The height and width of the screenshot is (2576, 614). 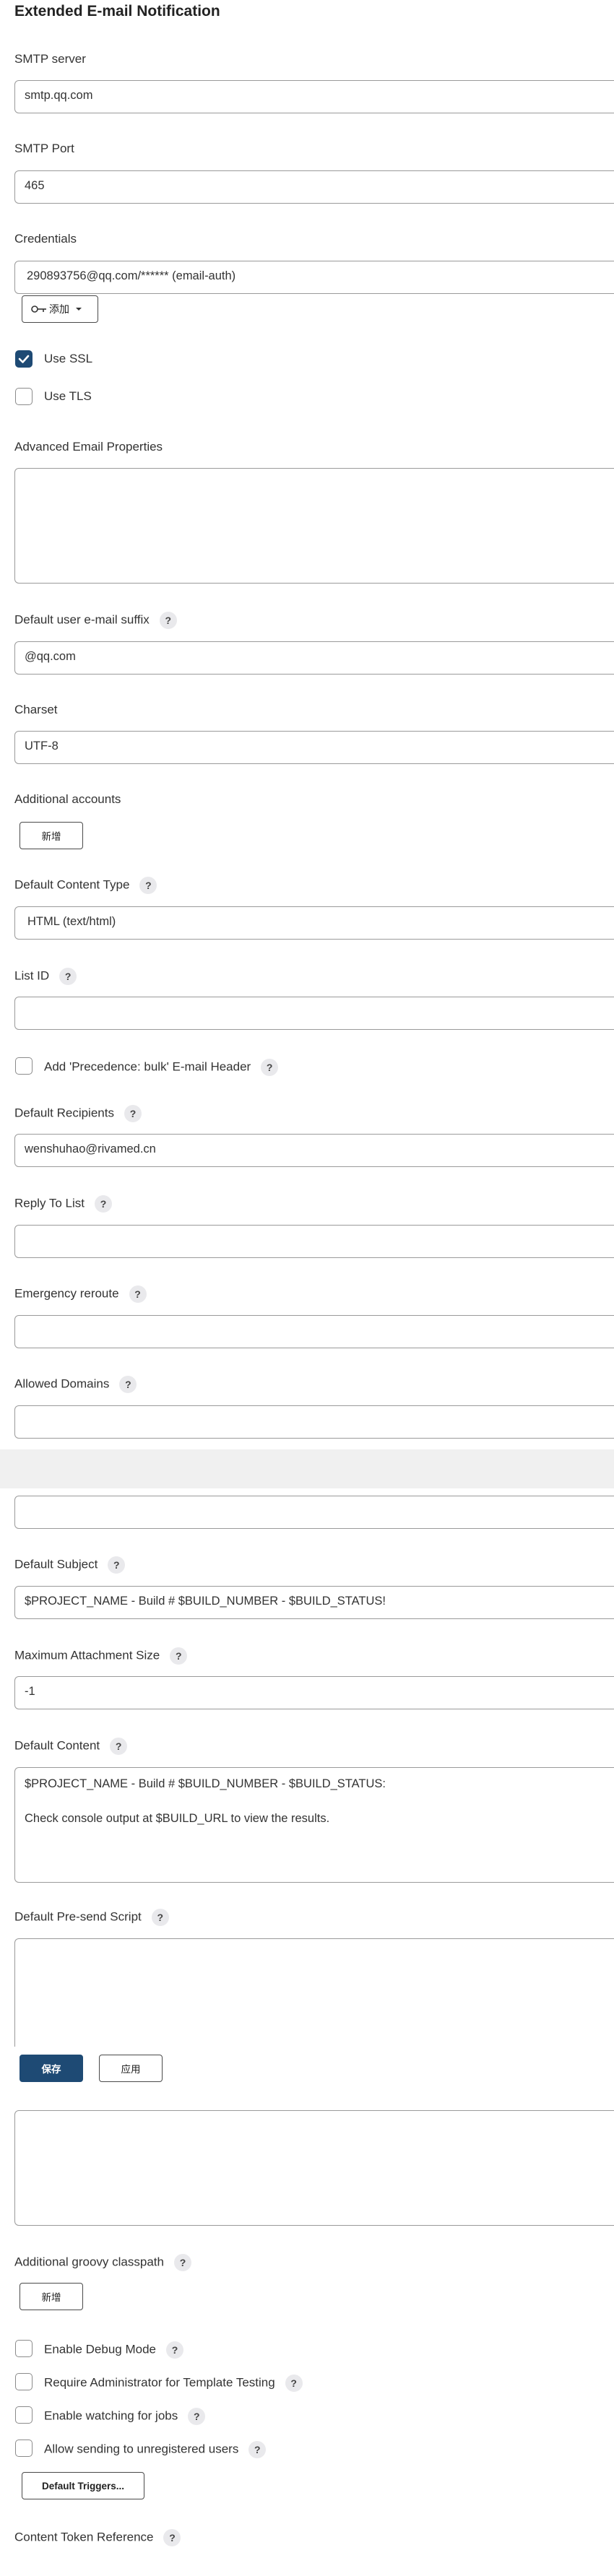 I want to click on charset-input: UTF-8, so click(x=314, y=747).